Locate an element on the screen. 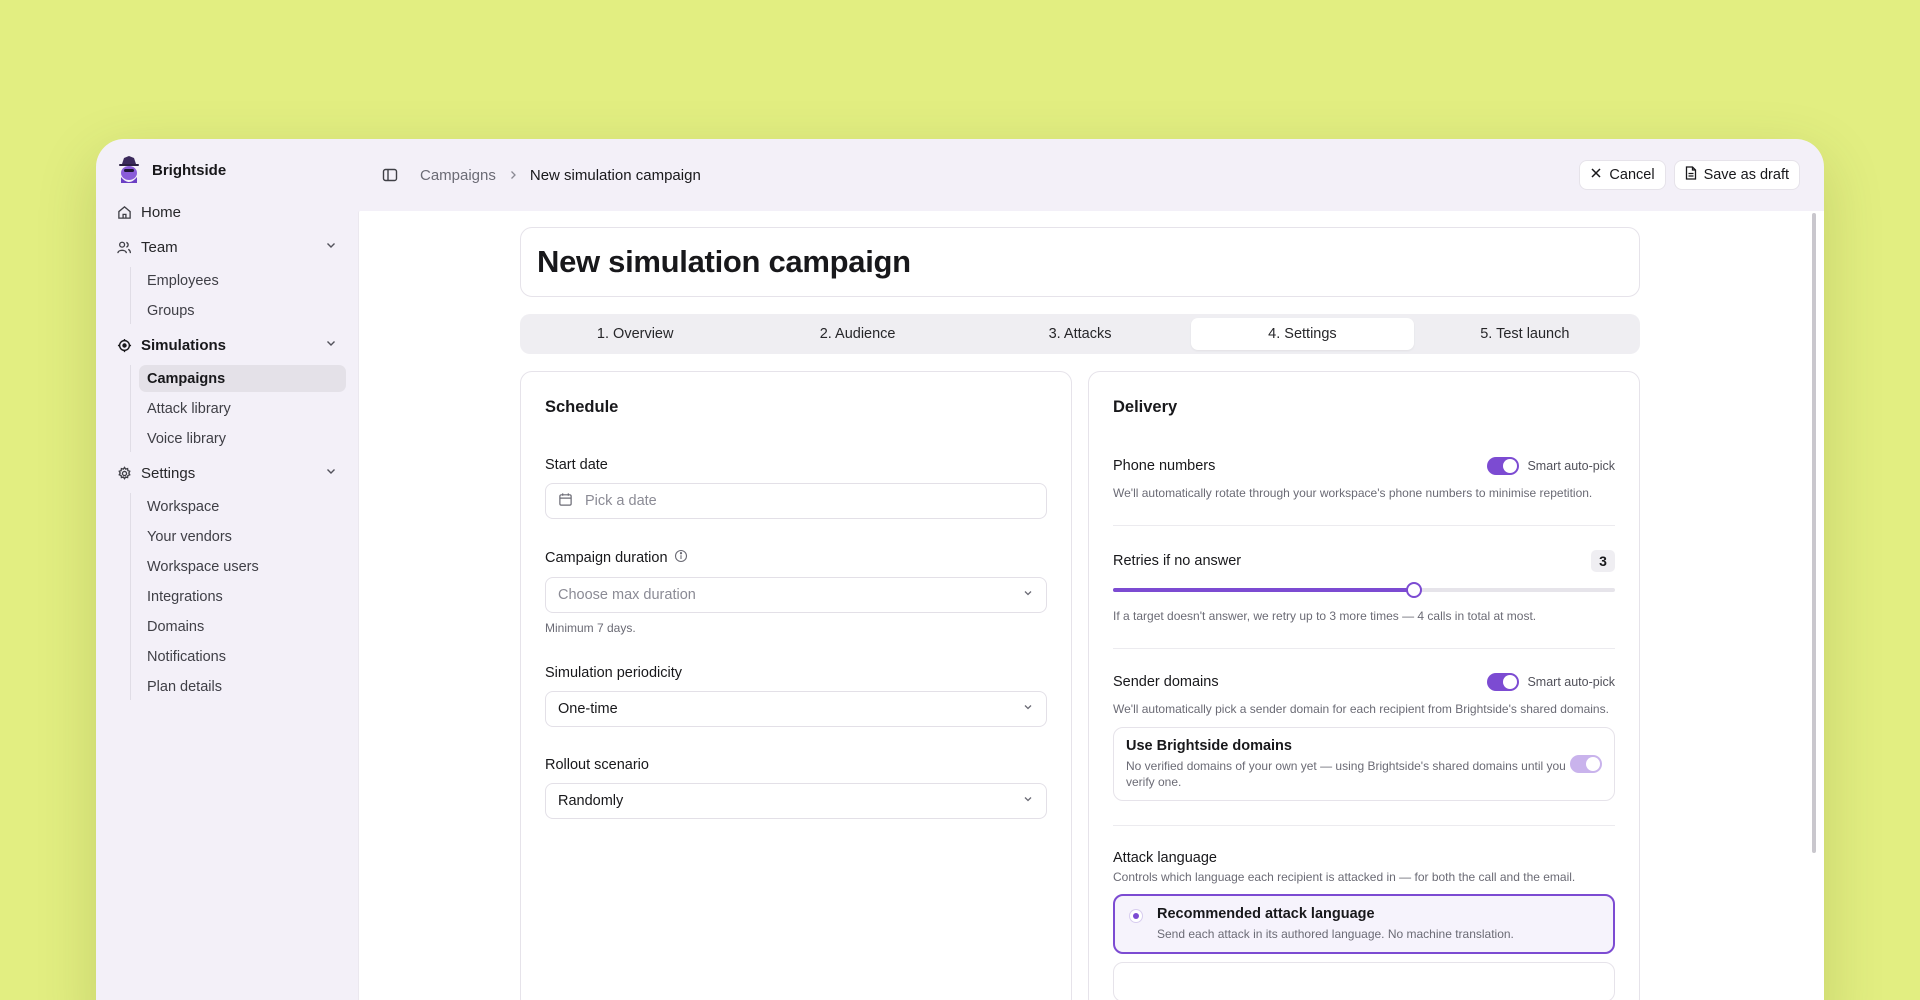  periodicity-select: One-time is located at coordinates (796, 709).